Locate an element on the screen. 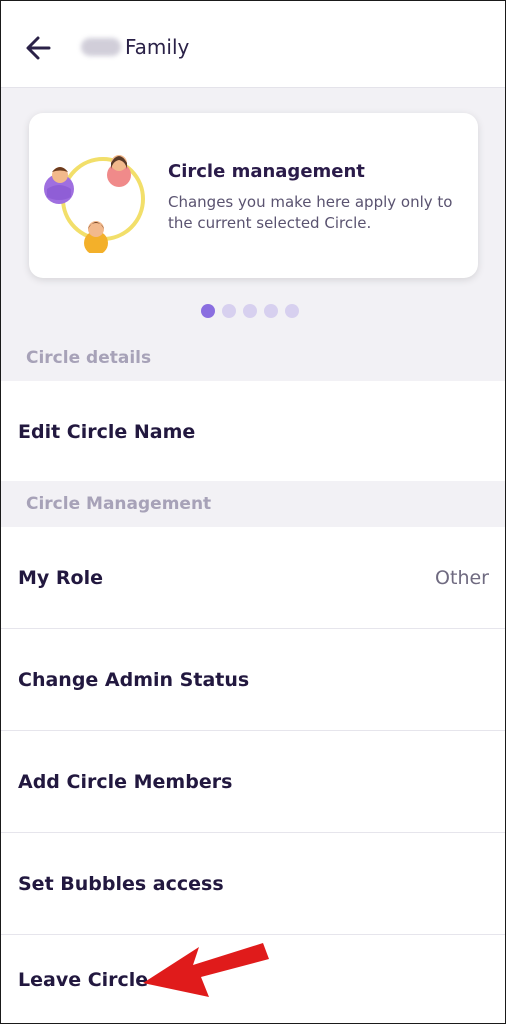 The width and height of the screenshot is (506, 1024). edit-circle-name-row: Edit Circle Name is located at coordinates (253, 432).